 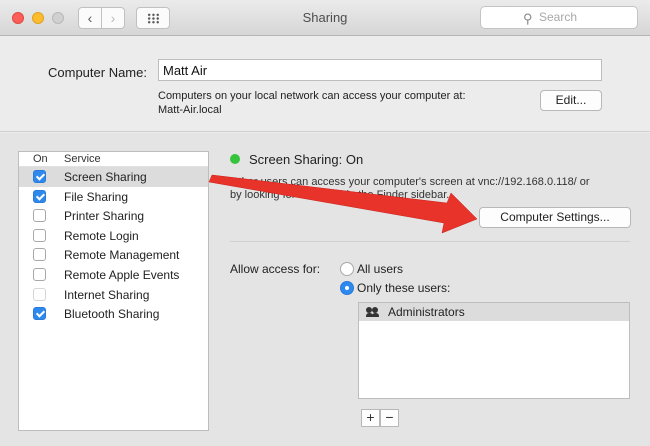 I want to click on group-icon, so click(x=373, y=312).